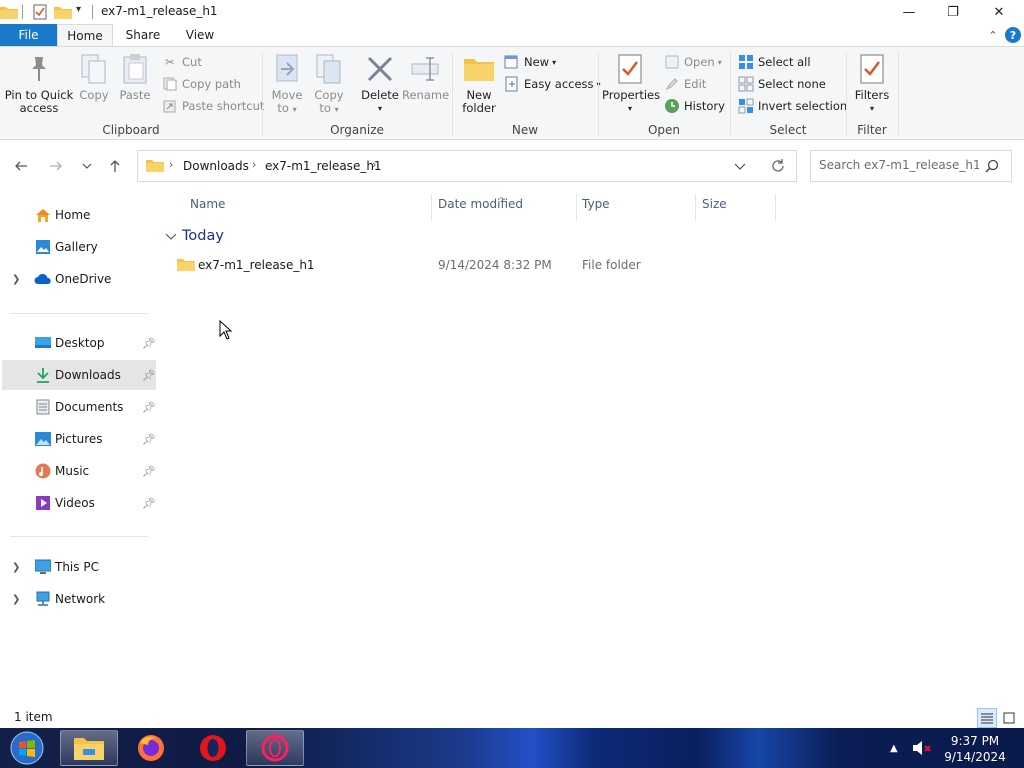 Image resolution: width=1024 pixels, height=768 pixels. Describe the element at coordinates (480, 207) in the screenshot. I see `column-header-date-modified: Date modified` at that location.